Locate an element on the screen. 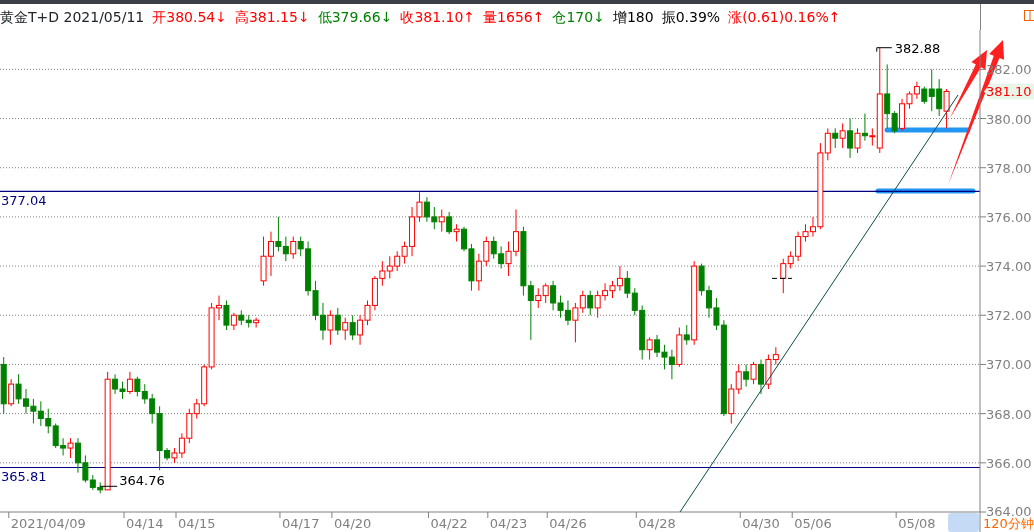 The image size is (1034, 532). quote-field: 仓170↓ is located at coordinates (578, 17).